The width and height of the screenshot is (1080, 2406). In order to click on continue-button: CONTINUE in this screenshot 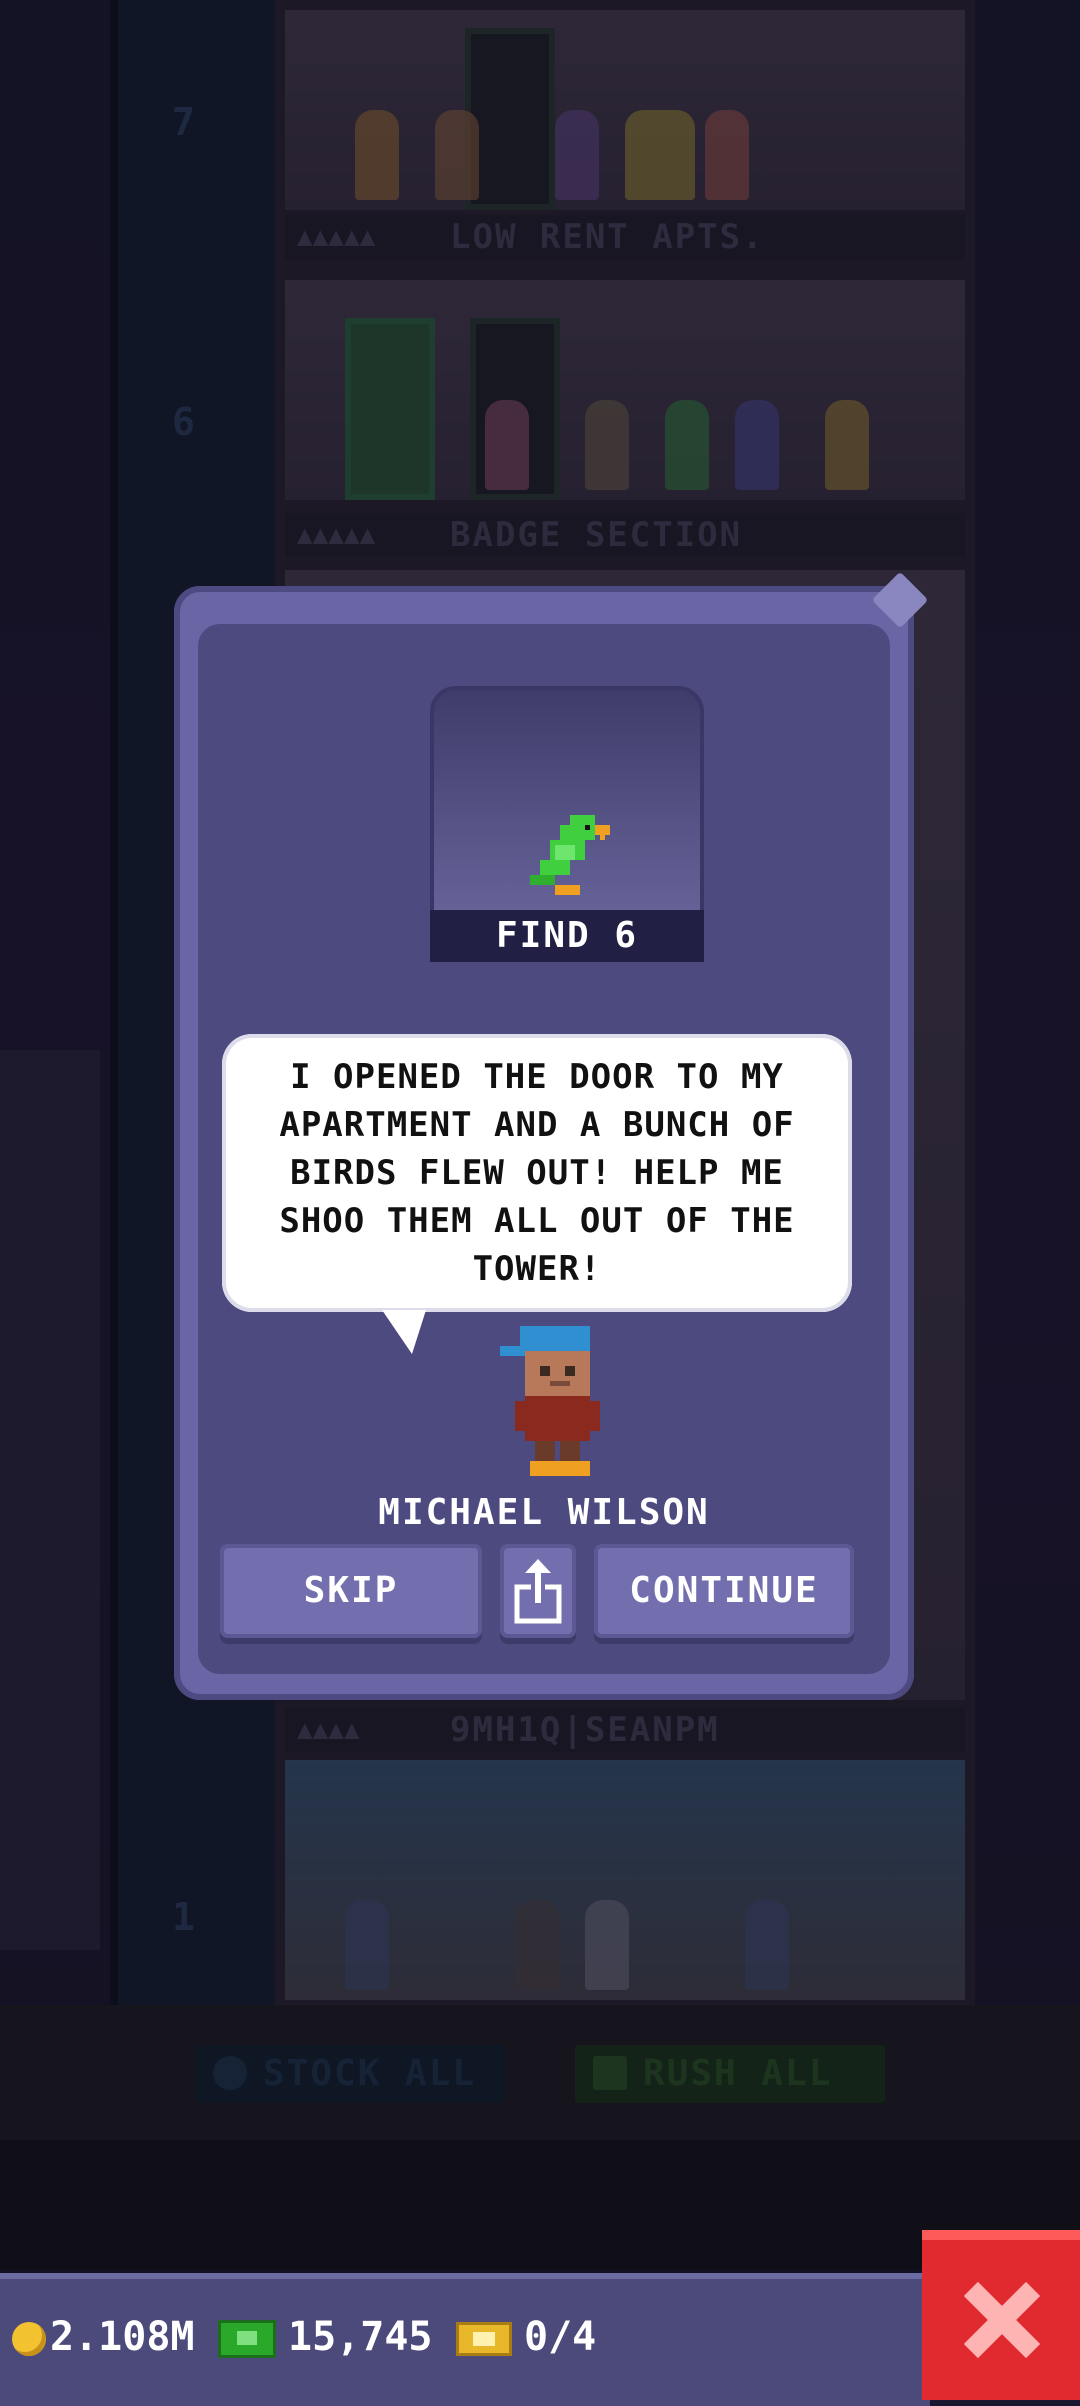, I will do `click(724, 1591)`.